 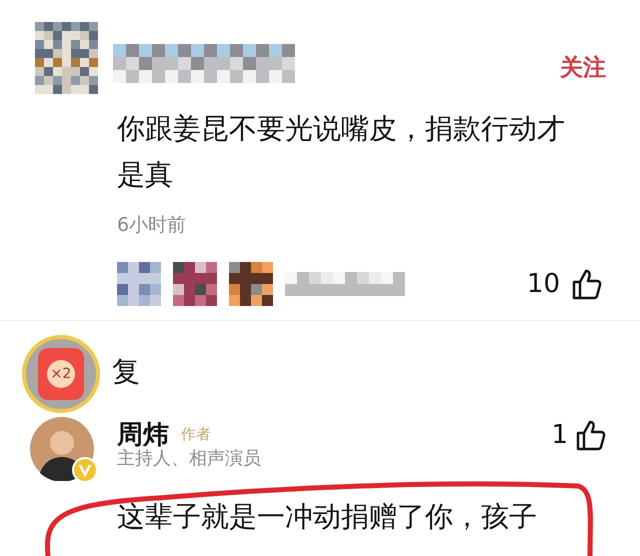 What do you see at coordinates (559, 435) in the screenshot?
I see `like-count: 1` at bounding box center [559, 435].